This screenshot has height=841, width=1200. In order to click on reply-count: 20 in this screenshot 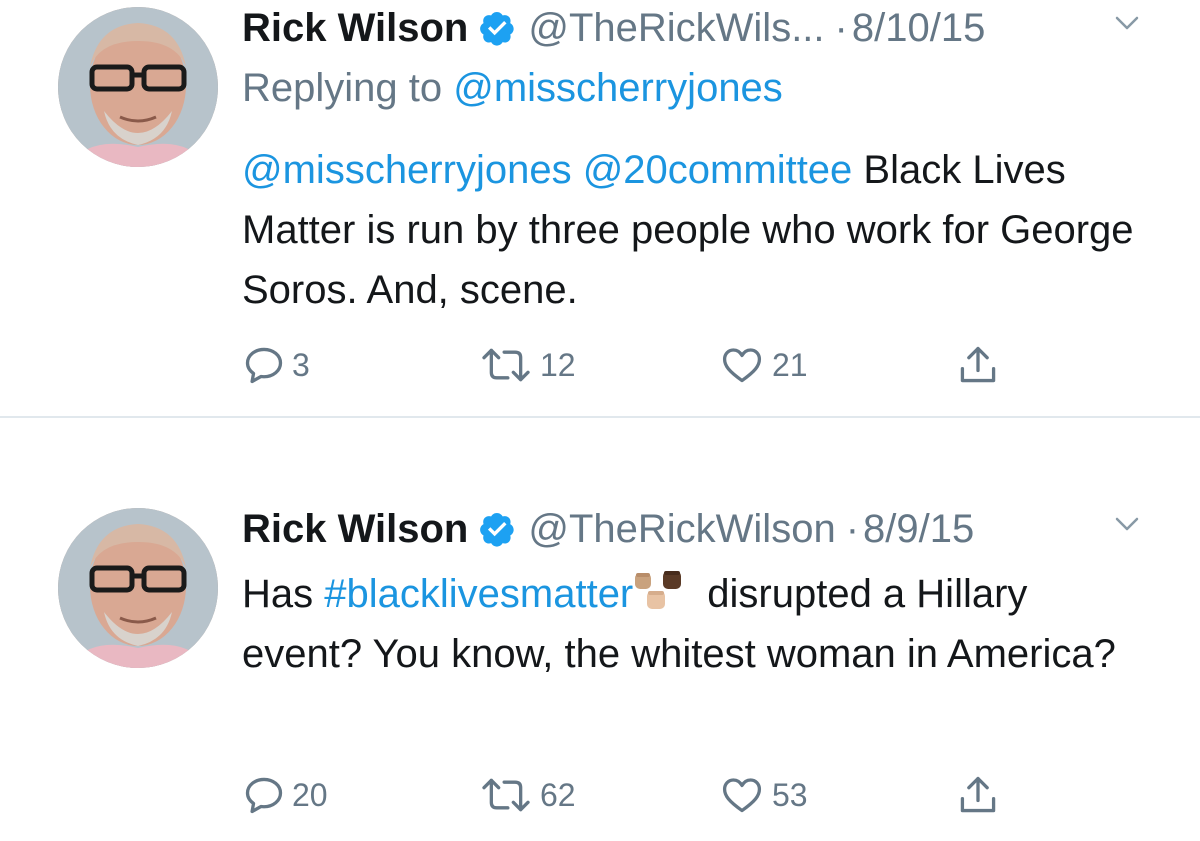, I will do `click(310, 794)`.